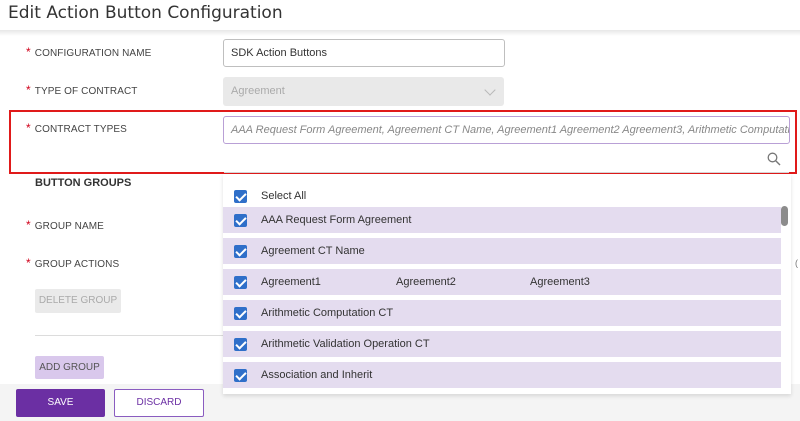  Describe the element at coordinates (291, 282) in the screenshot. I see `option-label: Agreement1` at that location.